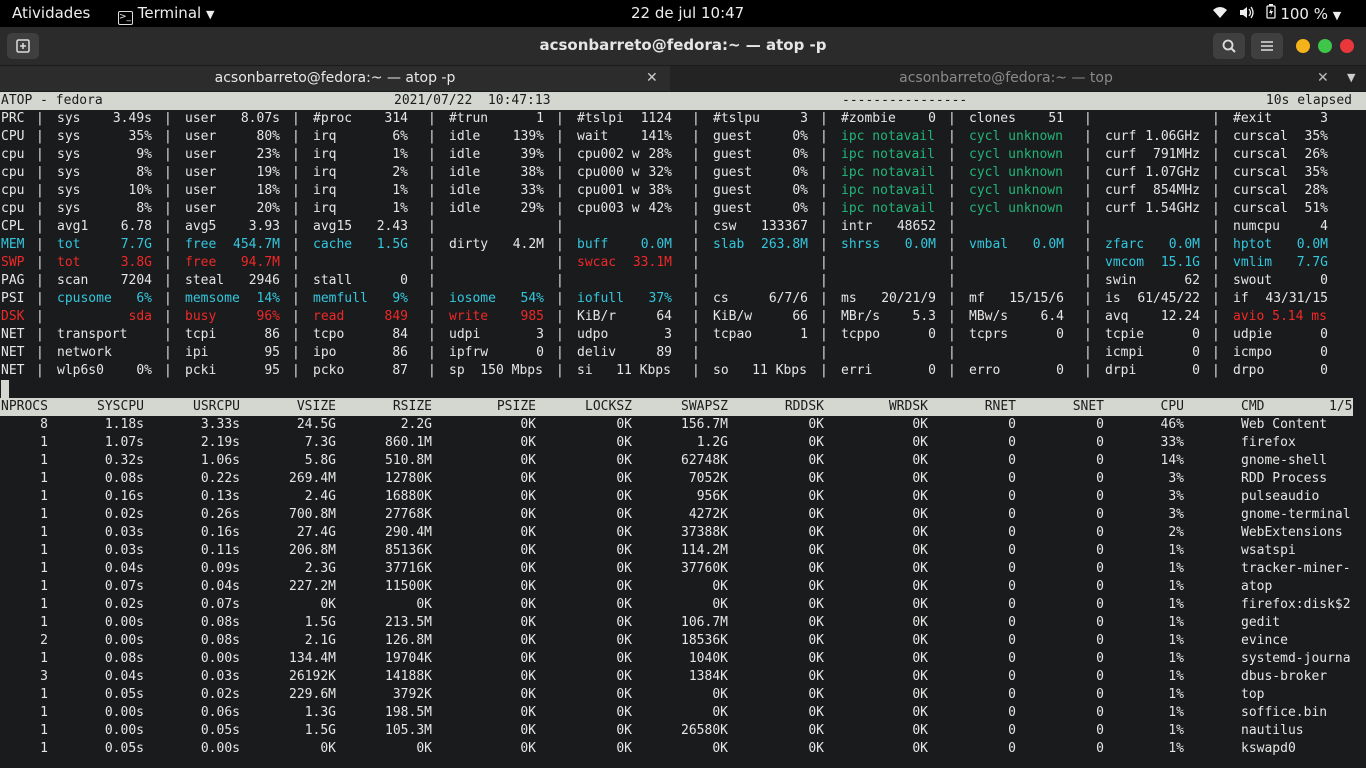  Describe the element at coordinates (712, 496) in the screenshot. I see `table-cell-swapsz: 956K` at that location.